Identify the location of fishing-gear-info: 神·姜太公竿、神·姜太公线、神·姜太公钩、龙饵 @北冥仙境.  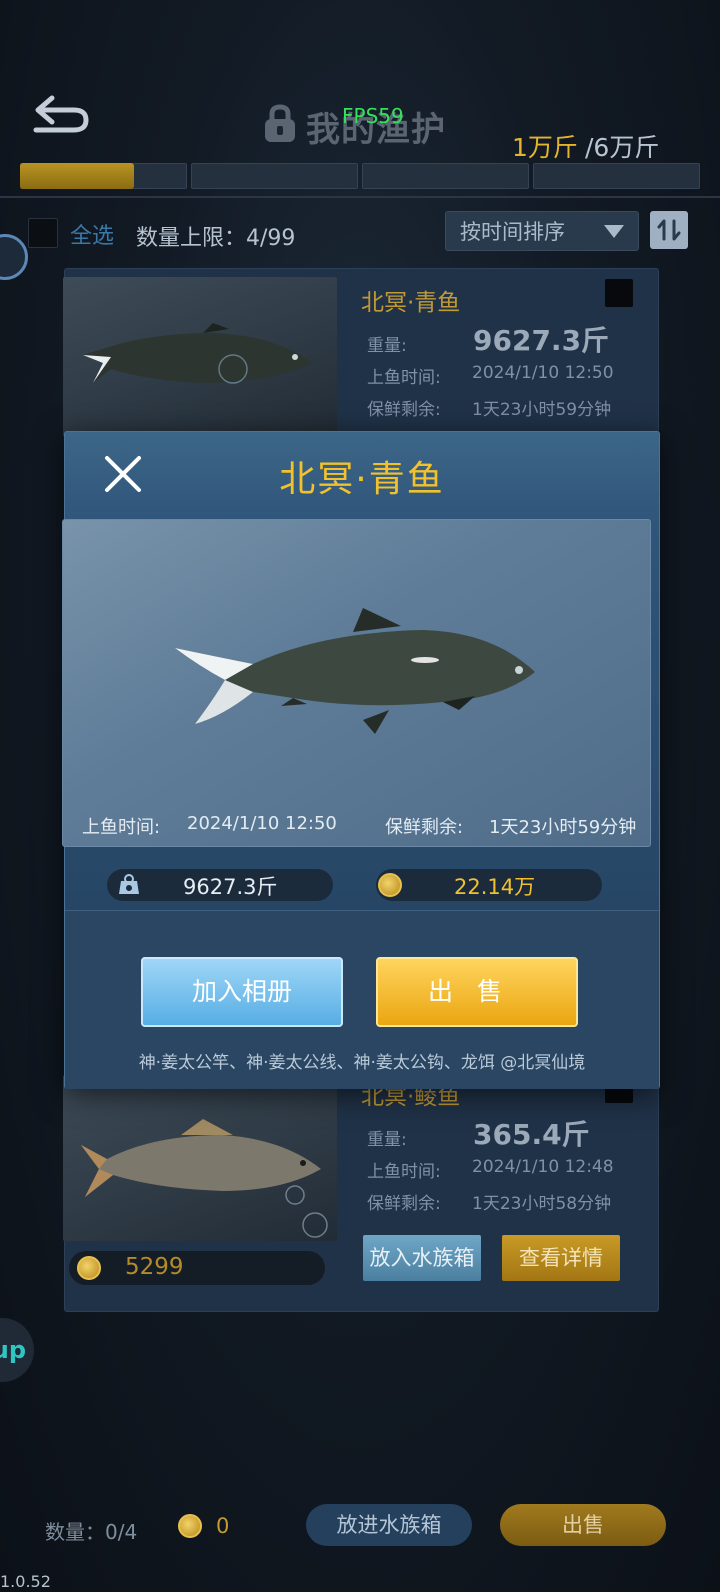
(362, 1063).